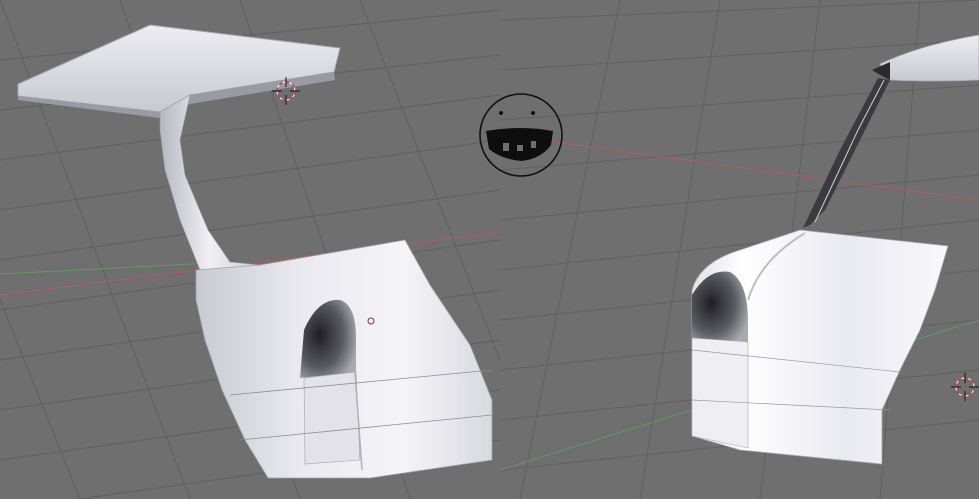 The width and height of the screenshot is (979, 499). What do you see at coordinates (929, 58) in the screenshot?
I see `right-roof-panel` at bounding box center [929, 58].